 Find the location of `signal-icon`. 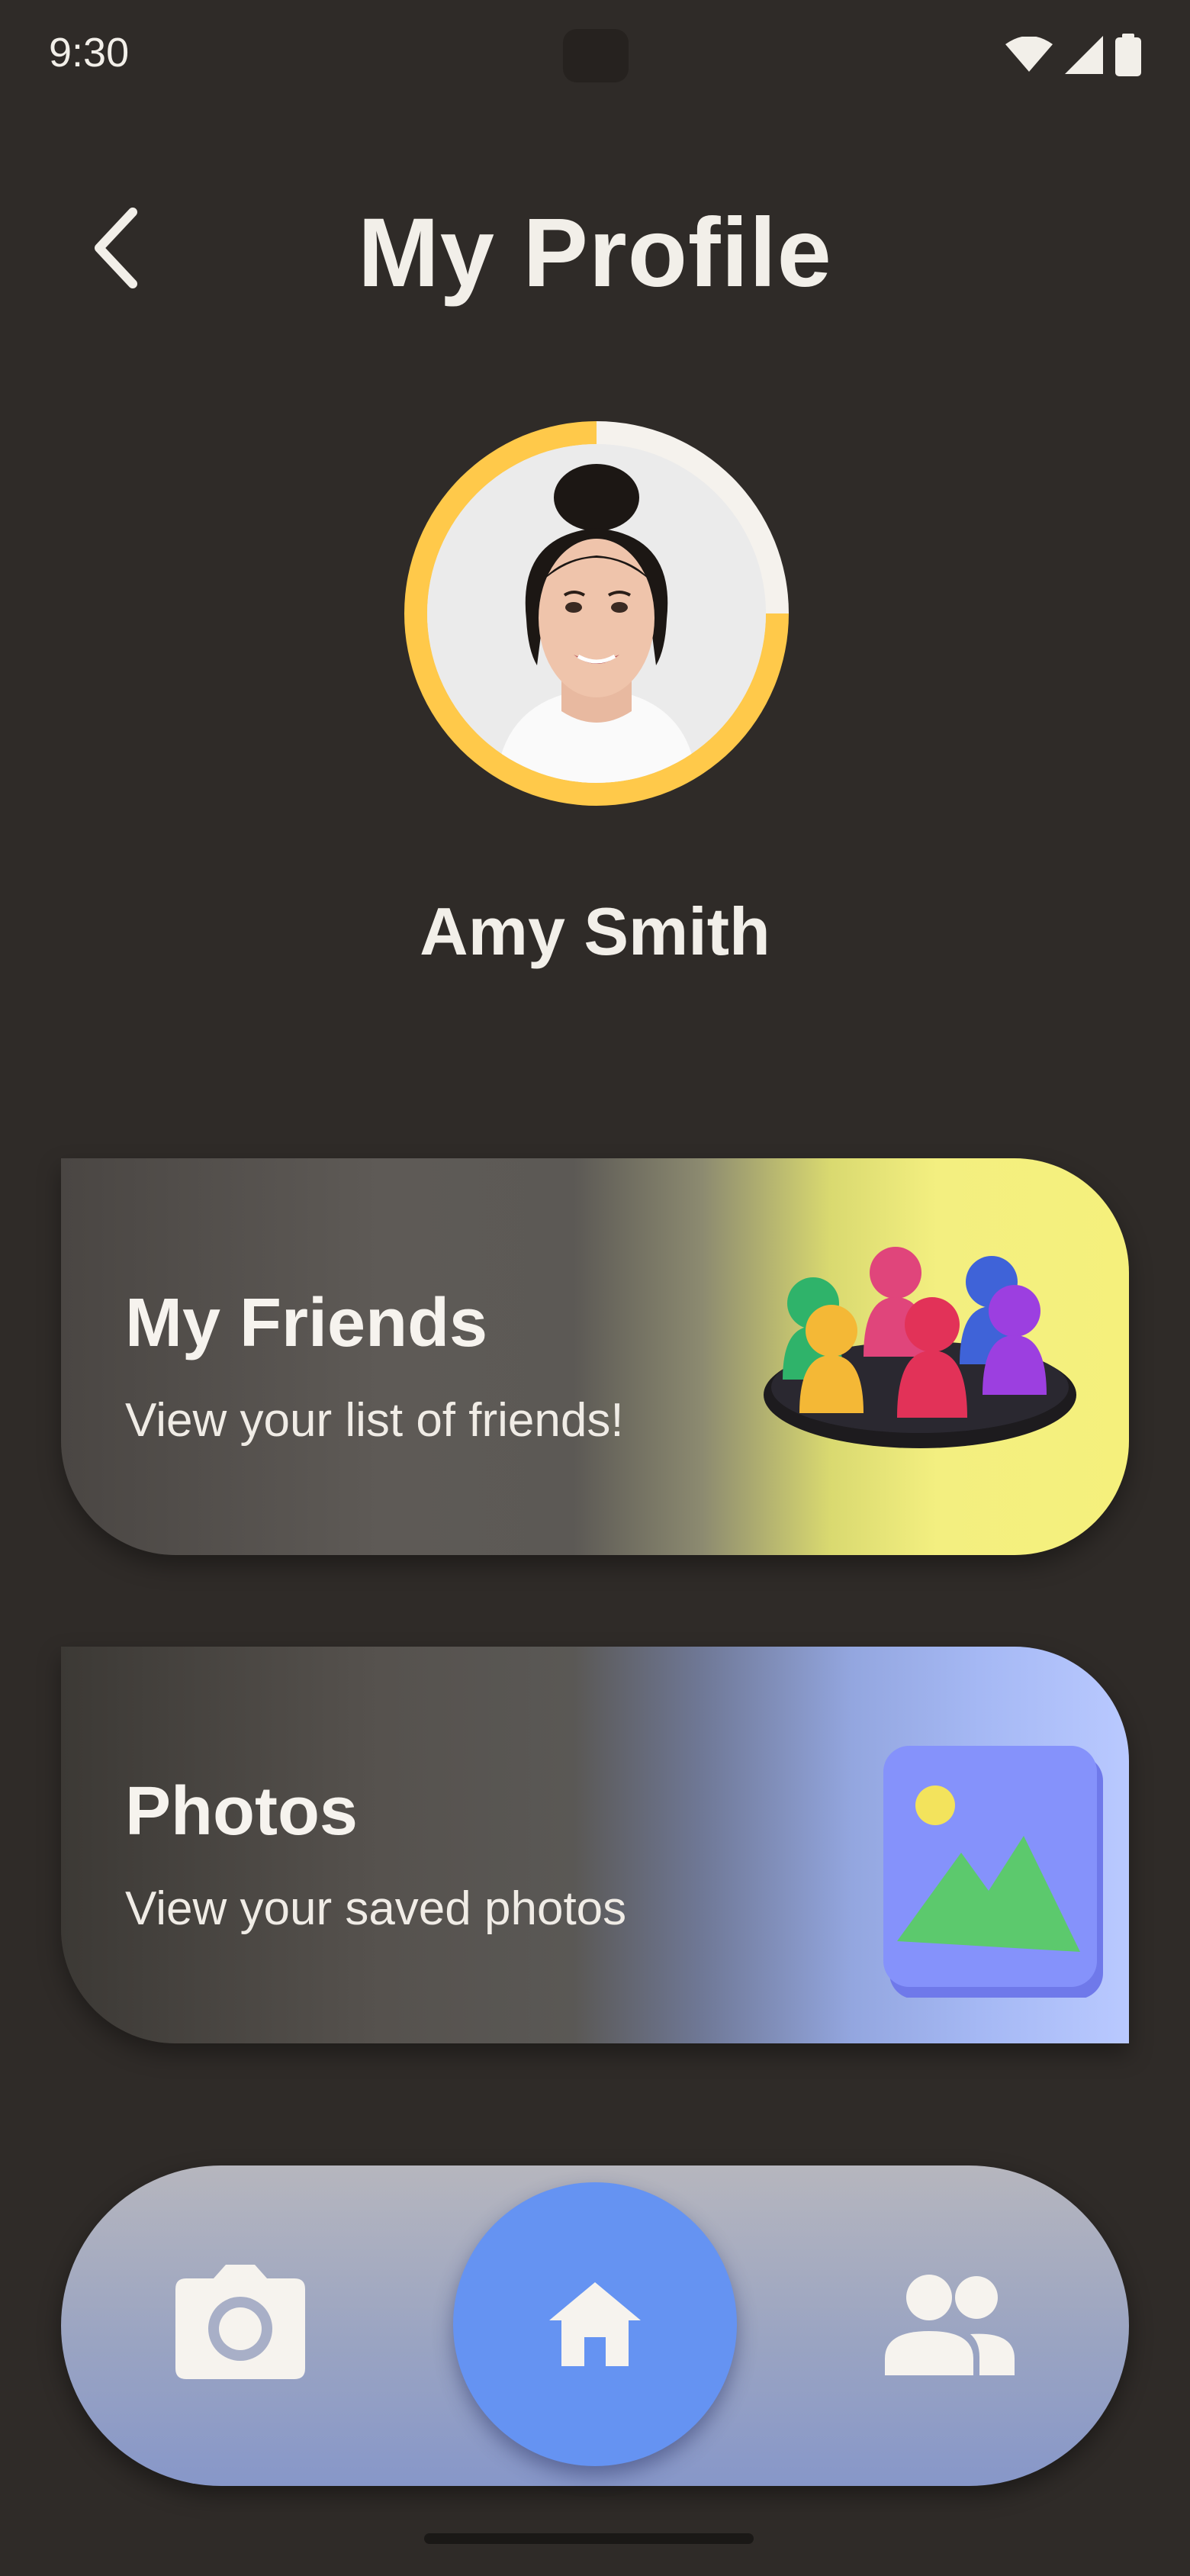

signal-icon is located at coordinates (1084, 55).